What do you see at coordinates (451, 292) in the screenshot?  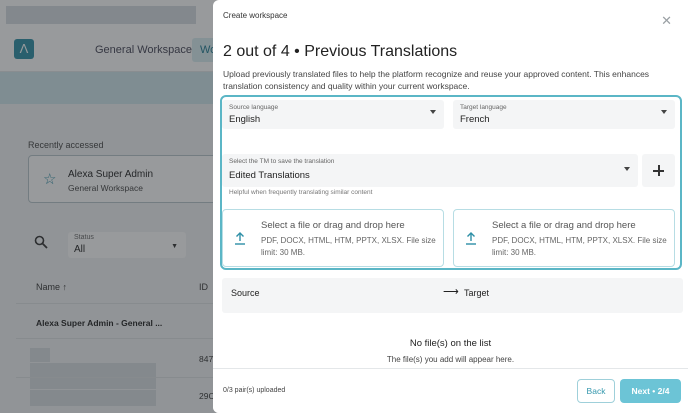 I see `arrow-right-icon: ⟶` at bounding box center [451, 292].